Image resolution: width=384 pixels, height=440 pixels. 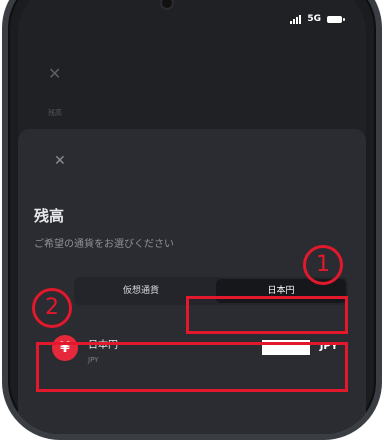 I want to click on background-label: 残高, so click(x=55, y=113).